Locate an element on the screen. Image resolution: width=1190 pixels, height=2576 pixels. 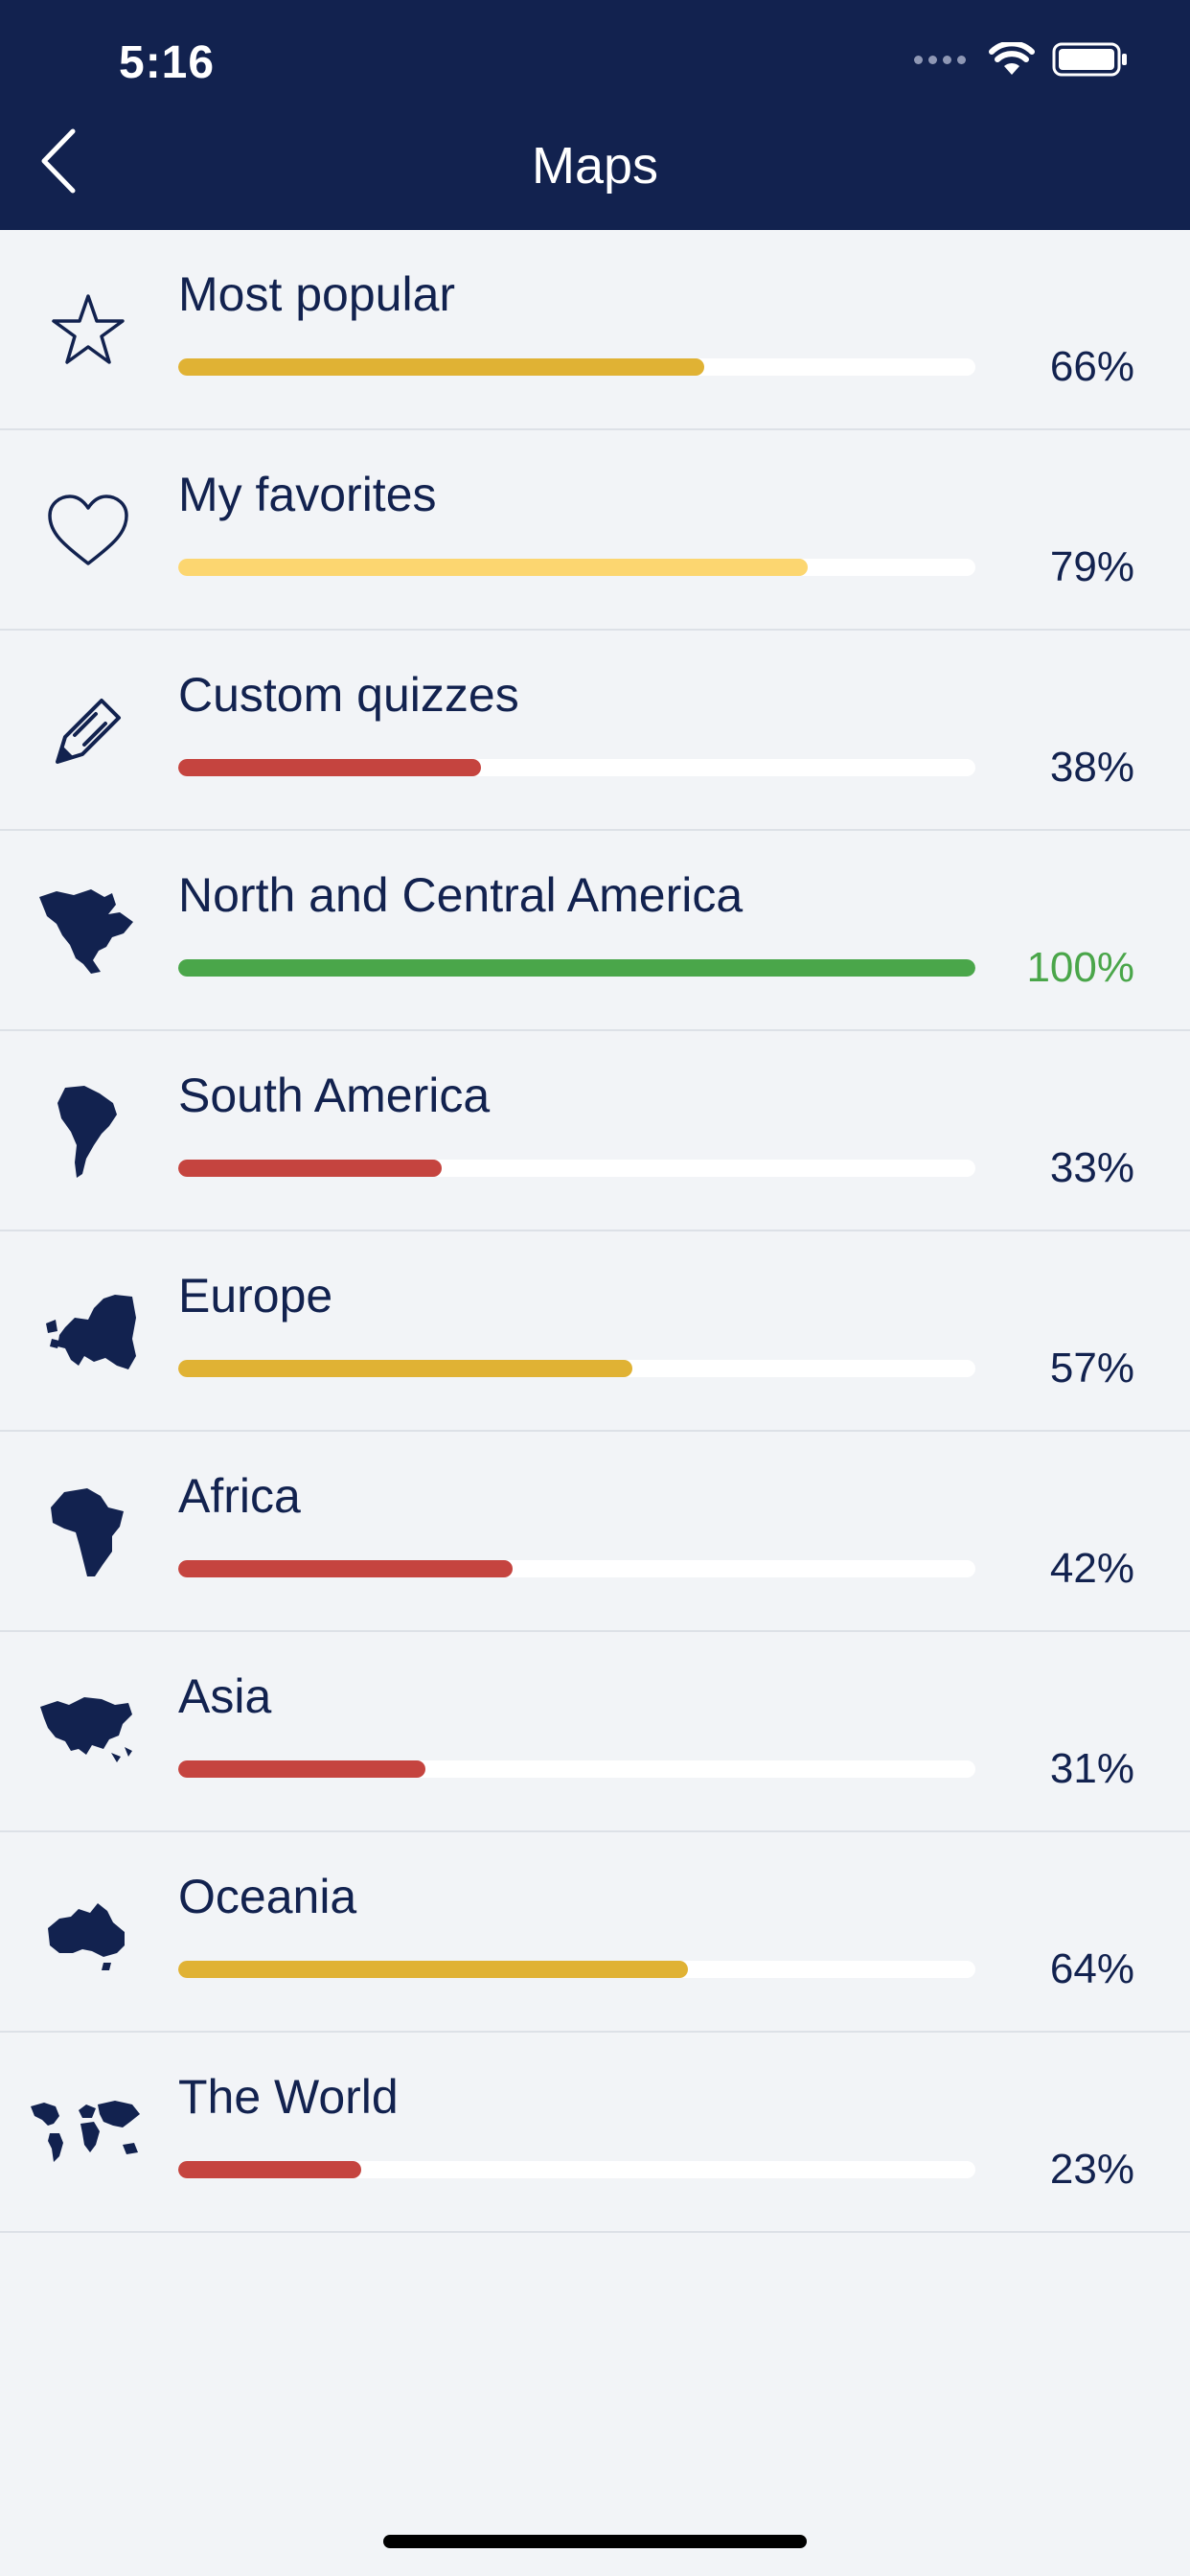
page-title: Maps is located at coordinates (595, 166).